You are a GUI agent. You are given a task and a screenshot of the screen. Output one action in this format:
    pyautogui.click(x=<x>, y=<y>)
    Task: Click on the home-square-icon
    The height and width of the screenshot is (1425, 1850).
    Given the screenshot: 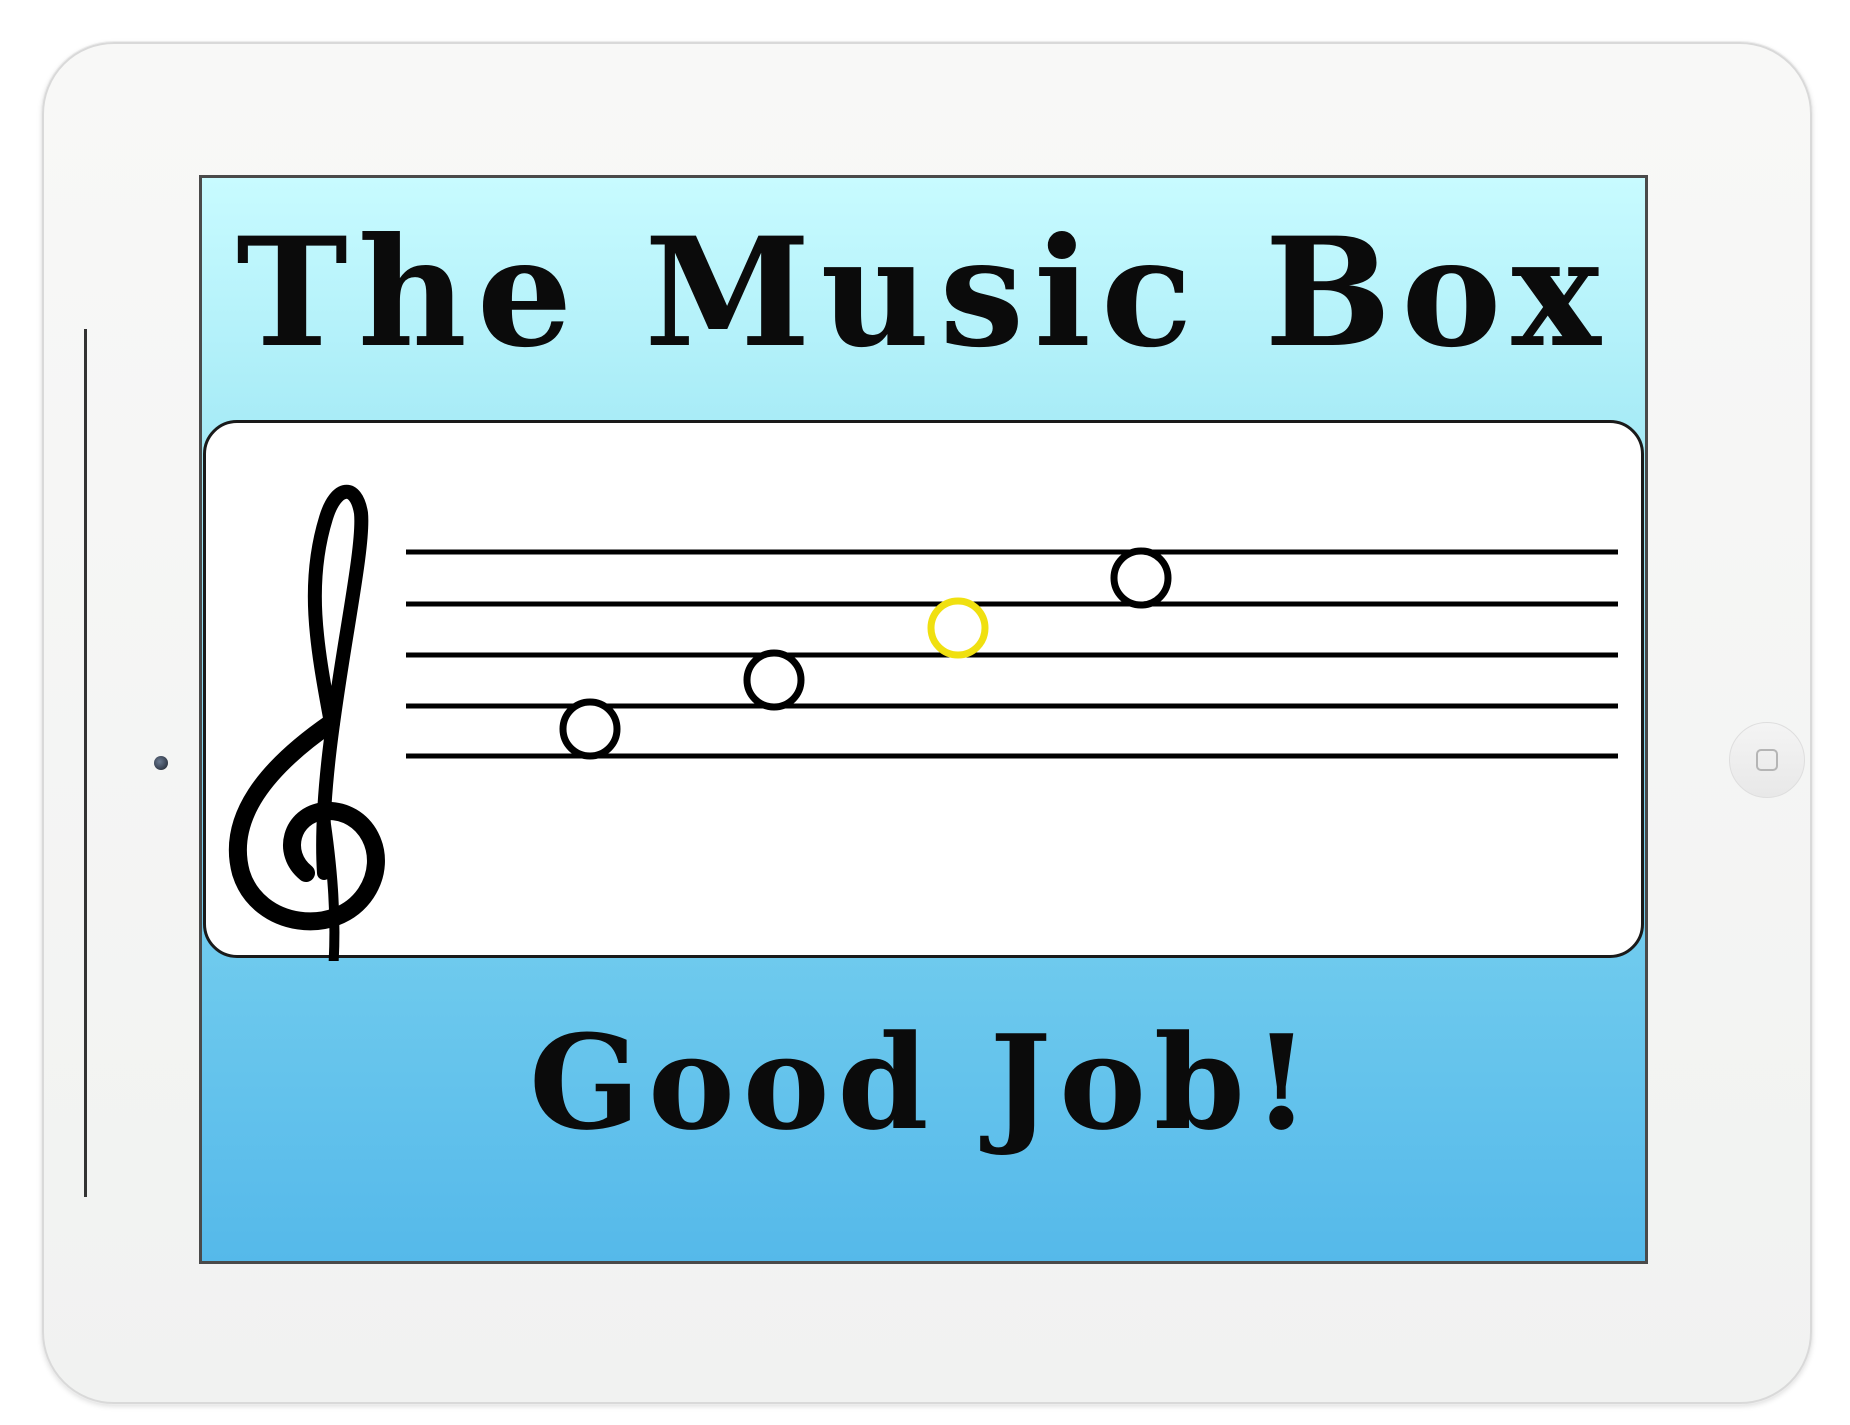 What is the action you would take?
    pyautogui.click(x=1767, y=760)
    